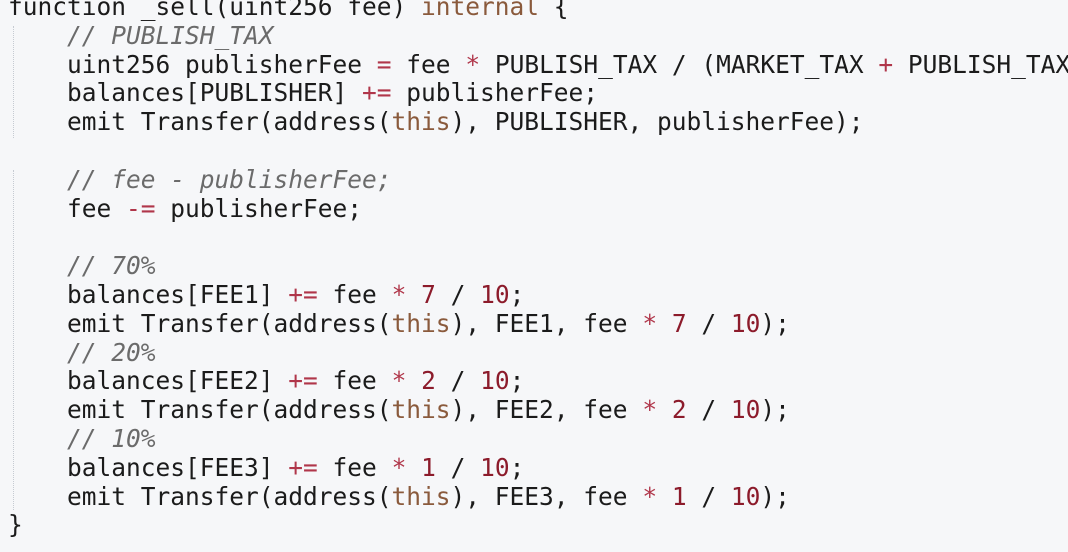  Describe the element at coordinates (657, 122) in the screenshot. I see `code-token: ), PUBLISHER, publisherFee);` at that location.